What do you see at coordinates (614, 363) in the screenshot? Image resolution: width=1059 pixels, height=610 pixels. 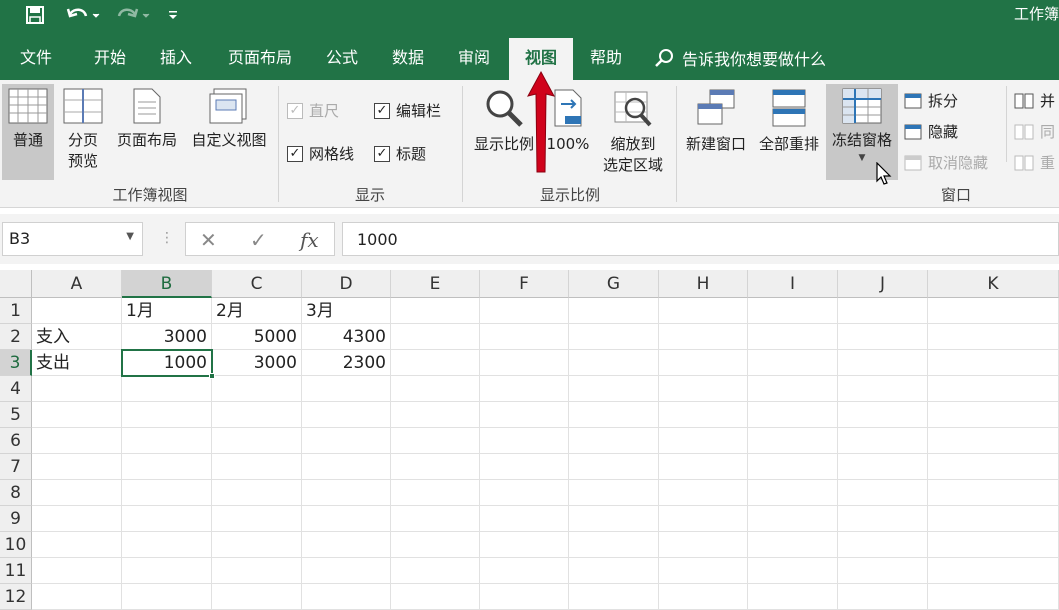 I see `cell-G3` at bounding box center [614, 363].